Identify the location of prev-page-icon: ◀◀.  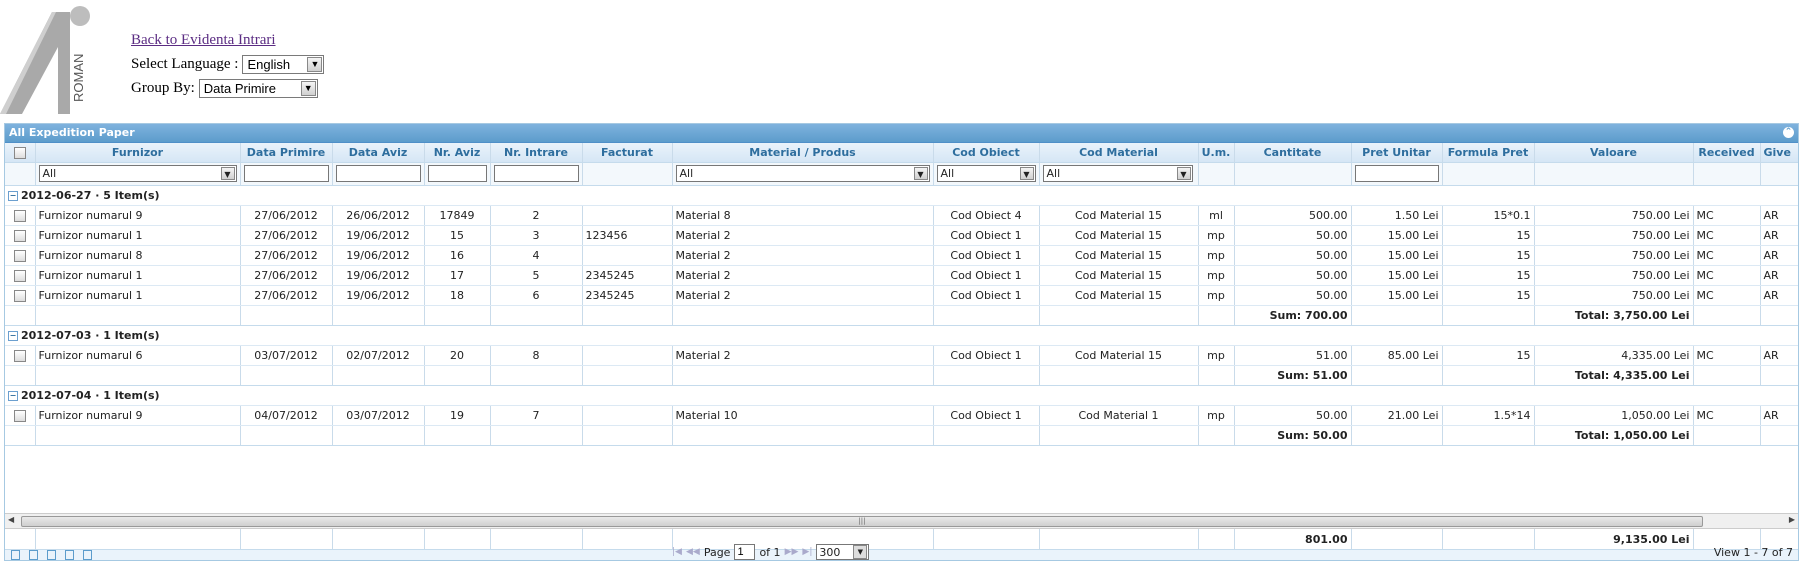
(693, 552).